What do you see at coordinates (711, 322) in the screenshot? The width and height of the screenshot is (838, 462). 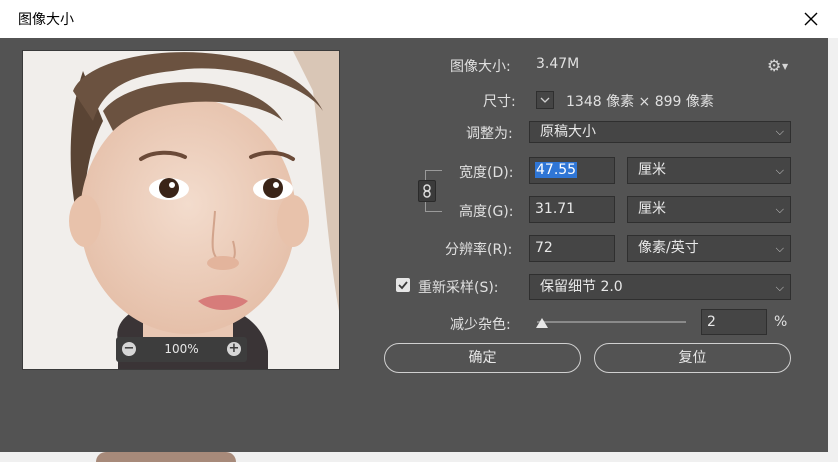 I see `reduce-noise-value: 2` at bounding box center [711, 322].